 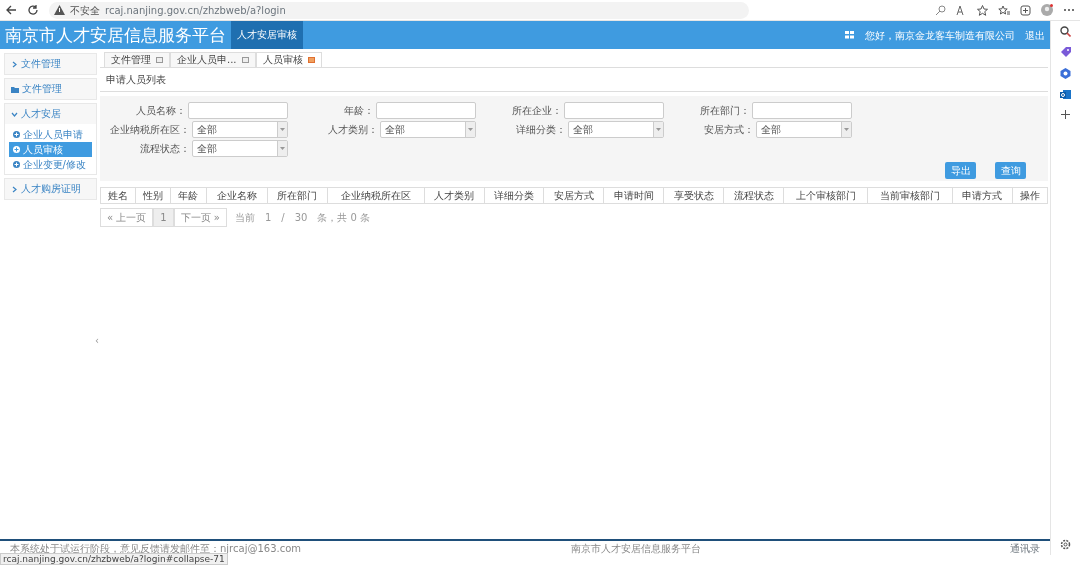 What do you see at coordinates (1004, 10) in the screenshot?
I see `favorites-icon` at bounding box center [1004, 10].